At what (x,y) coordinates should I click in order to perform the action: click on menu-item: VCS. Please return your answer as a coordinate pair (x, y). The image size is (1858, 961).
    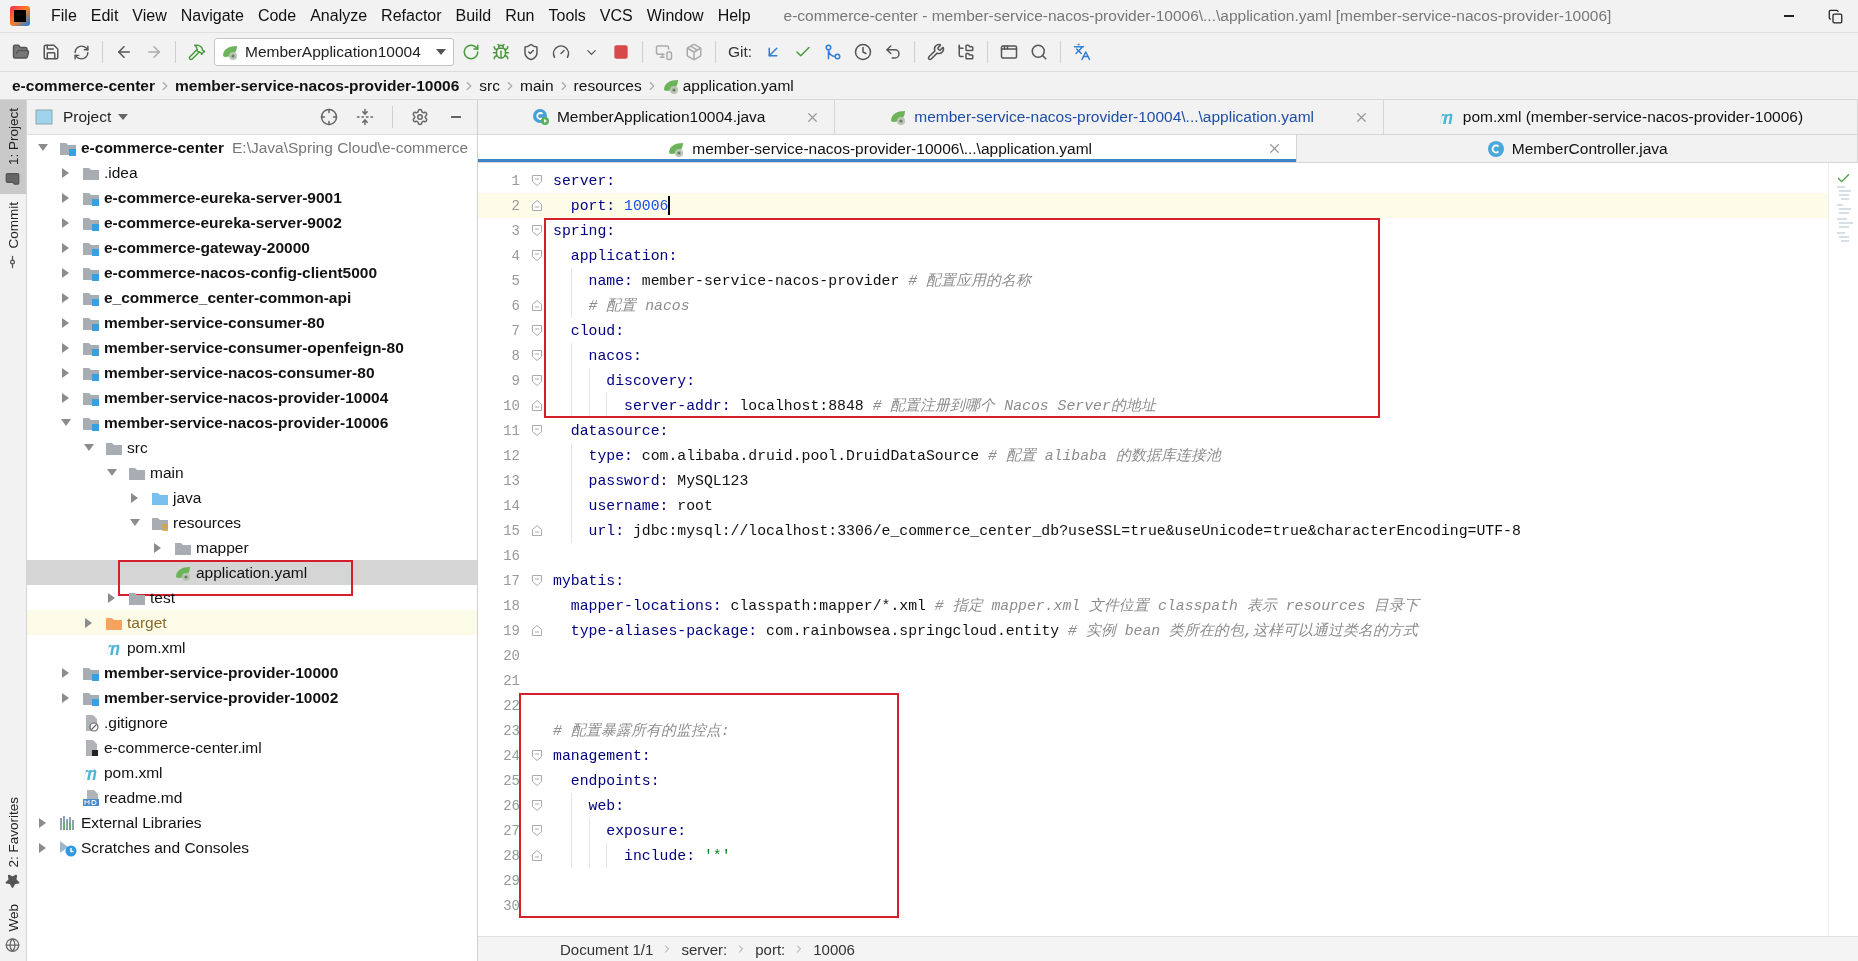
    Looking at the image, I should click on (616, 16).